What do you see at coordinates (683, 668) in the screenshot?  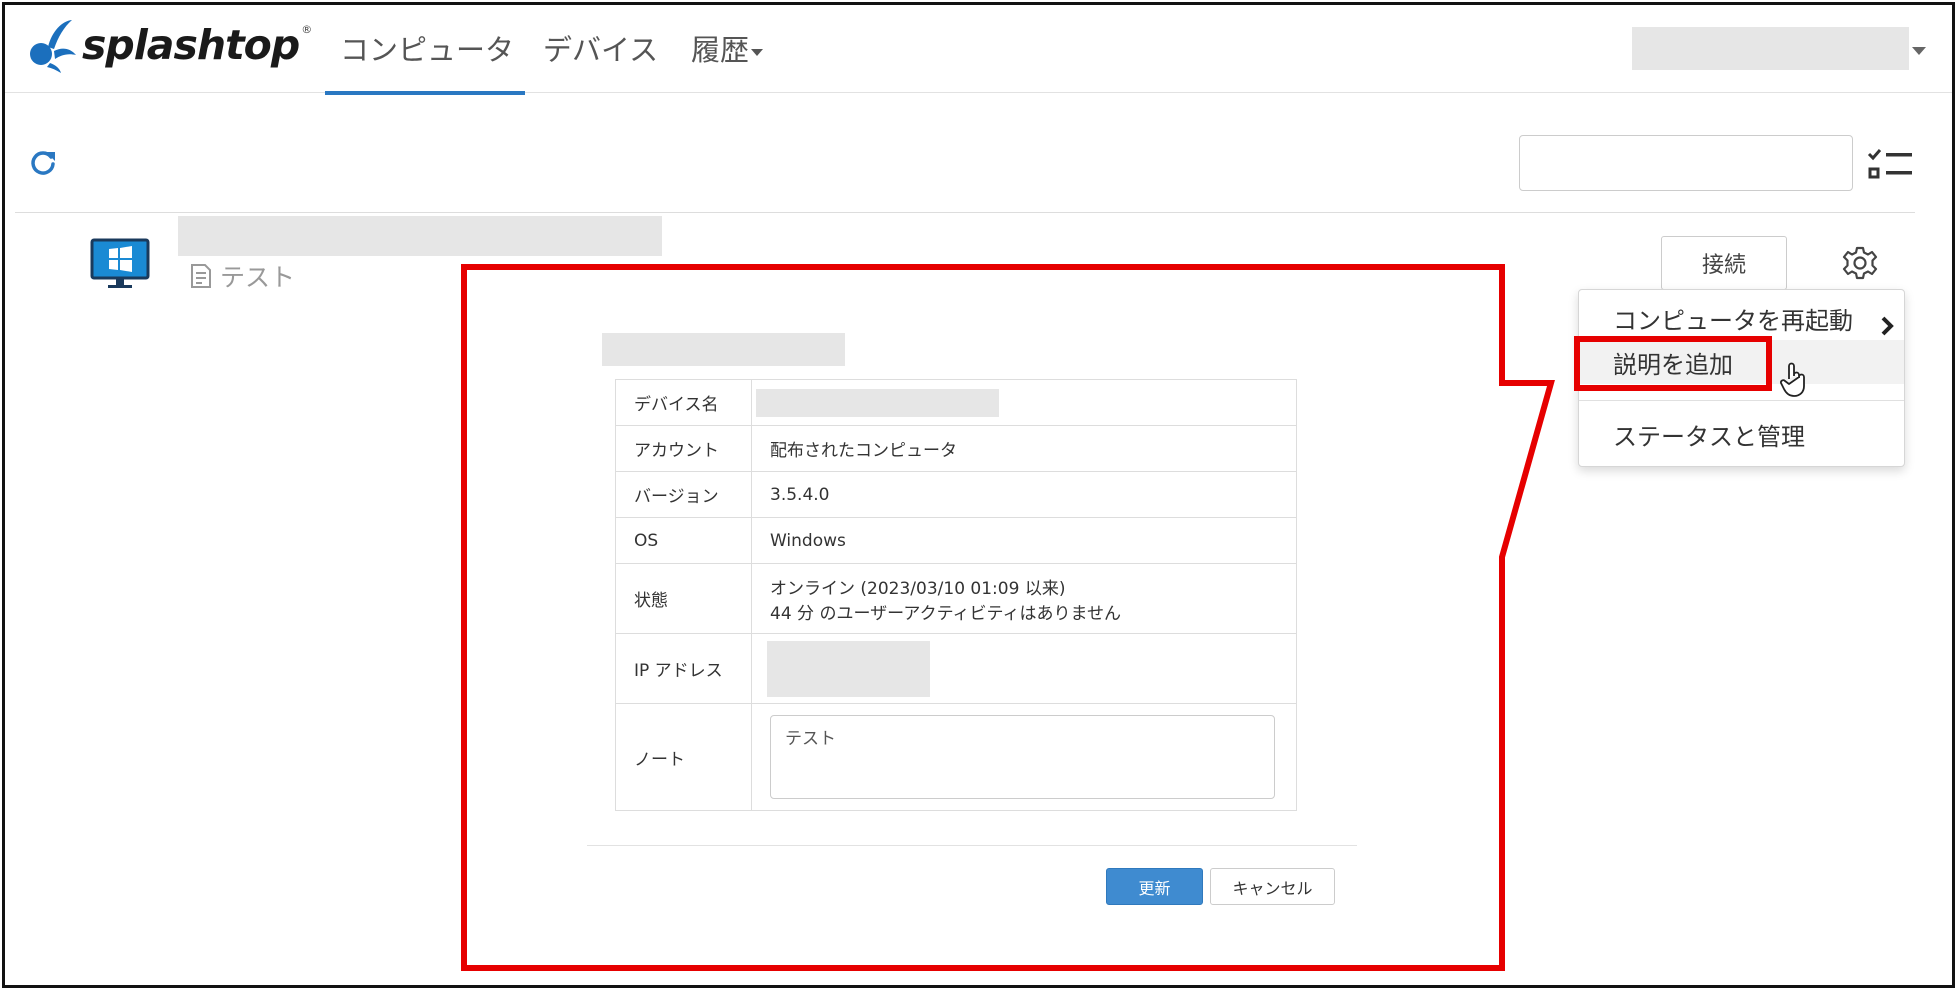 I see `ip-address-key: IP アドレス` at bounding box center [683, 668].